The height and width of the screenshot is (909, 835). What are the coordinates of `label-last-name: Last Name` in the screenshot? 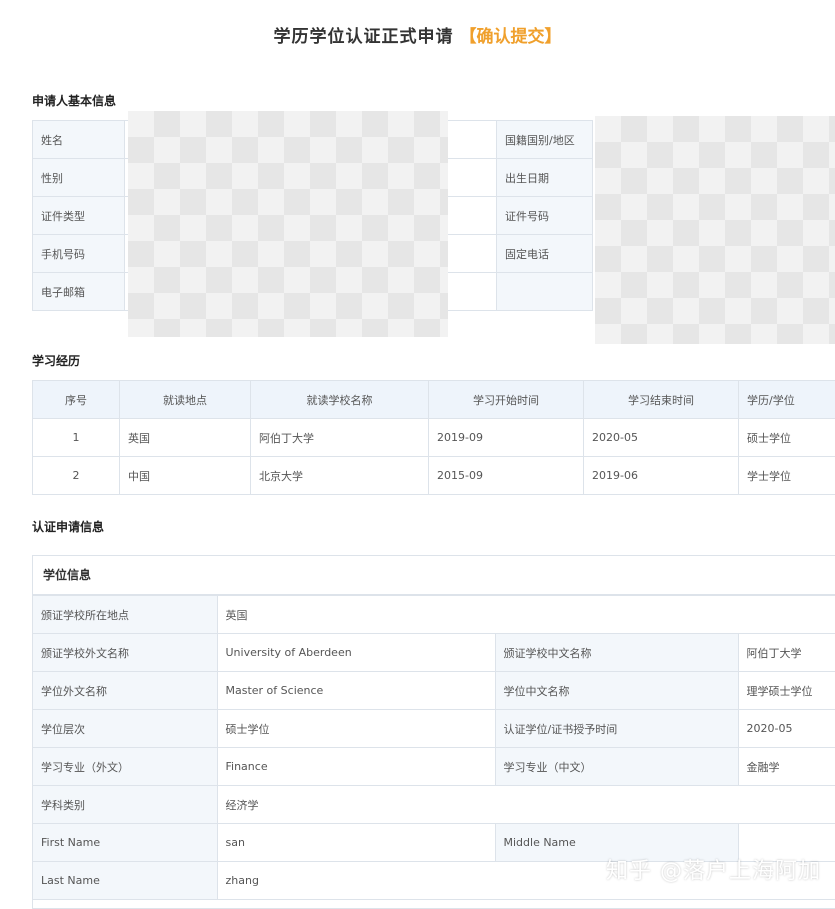 It's located at (125, 881).